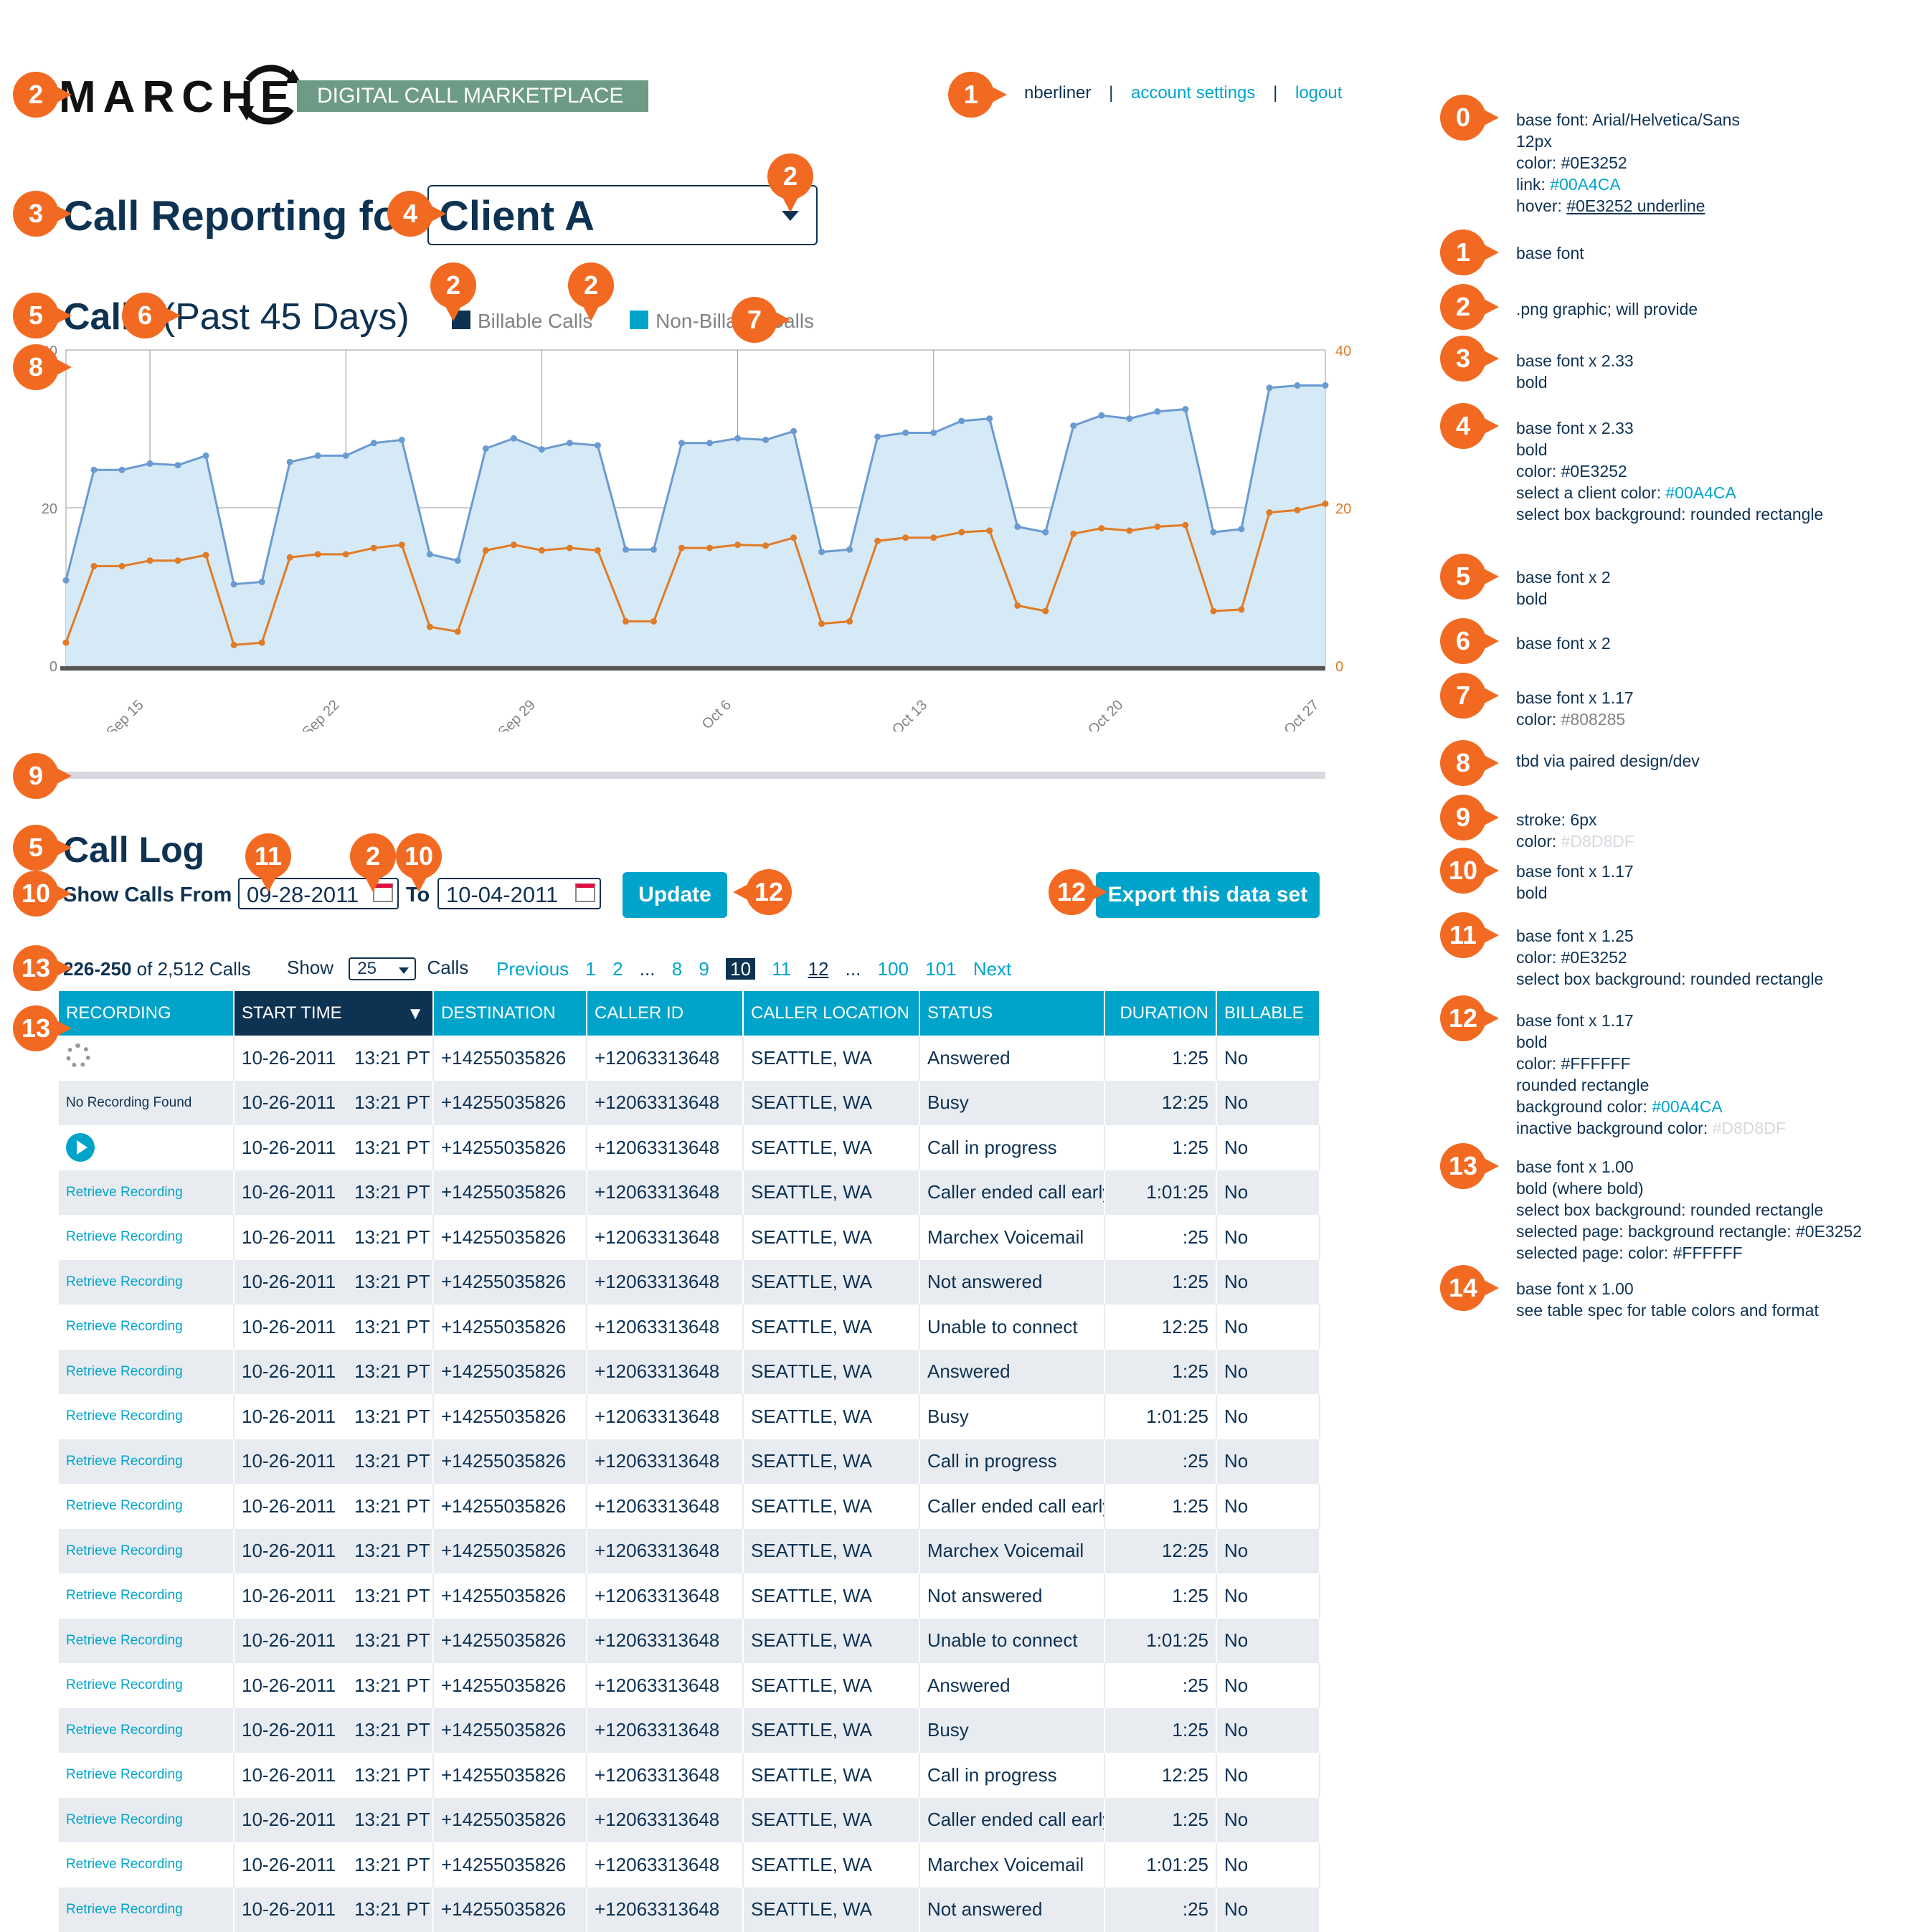 This screenshot has height=1932, width=1907. Describe the element at coordinates (1012, 1461) in the screenshot. I see `cell-status: Call in progress` at that location.